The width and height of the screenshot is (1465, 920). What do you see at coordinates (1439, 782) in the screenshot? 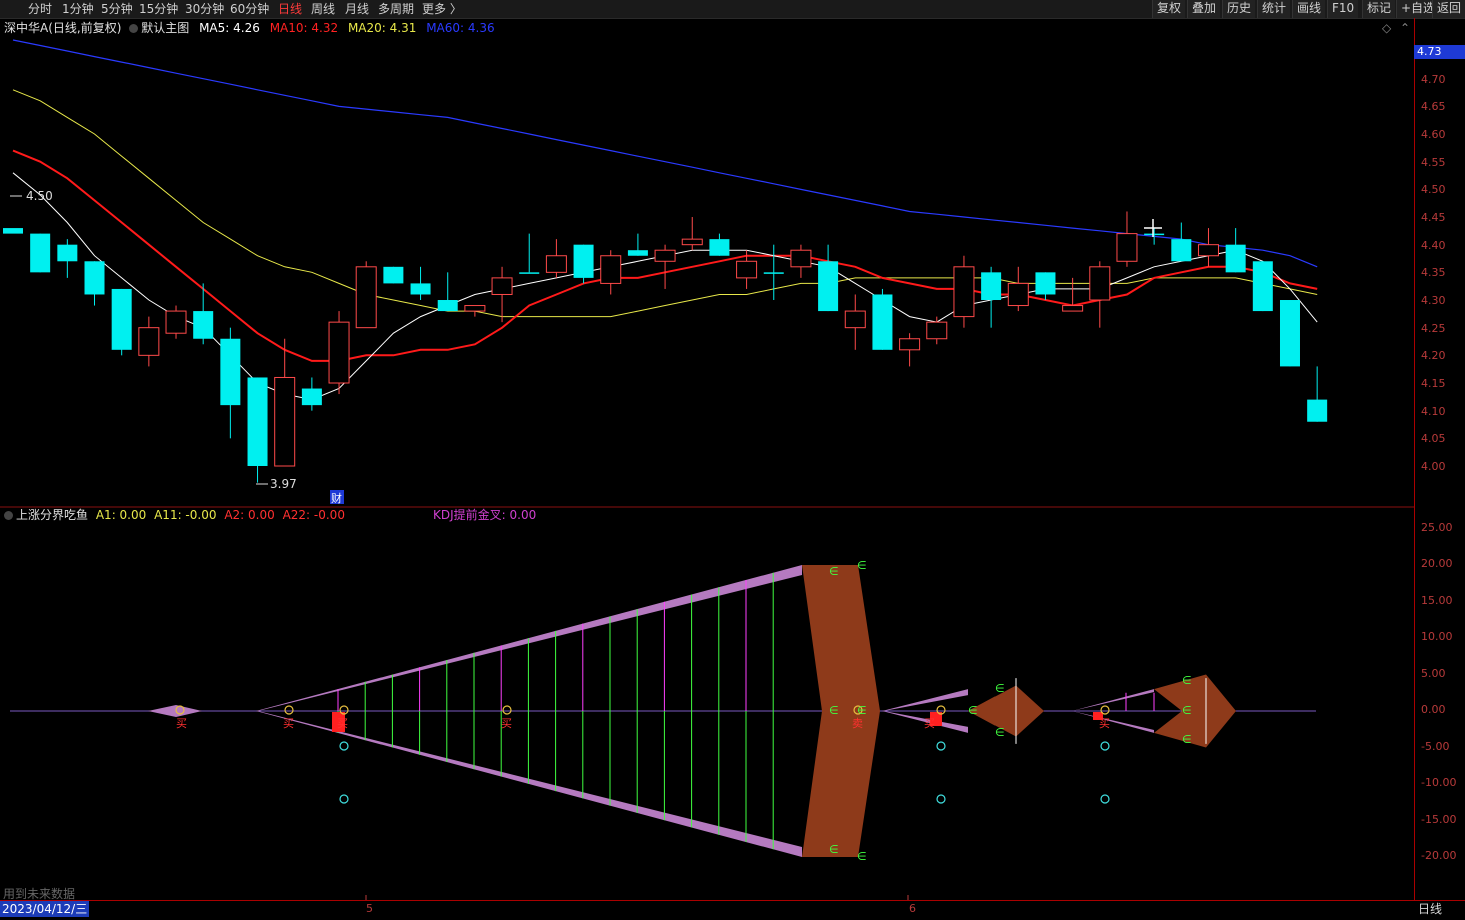
I see `indicator-tick: -10.00` at bounding box center [1439, 782].